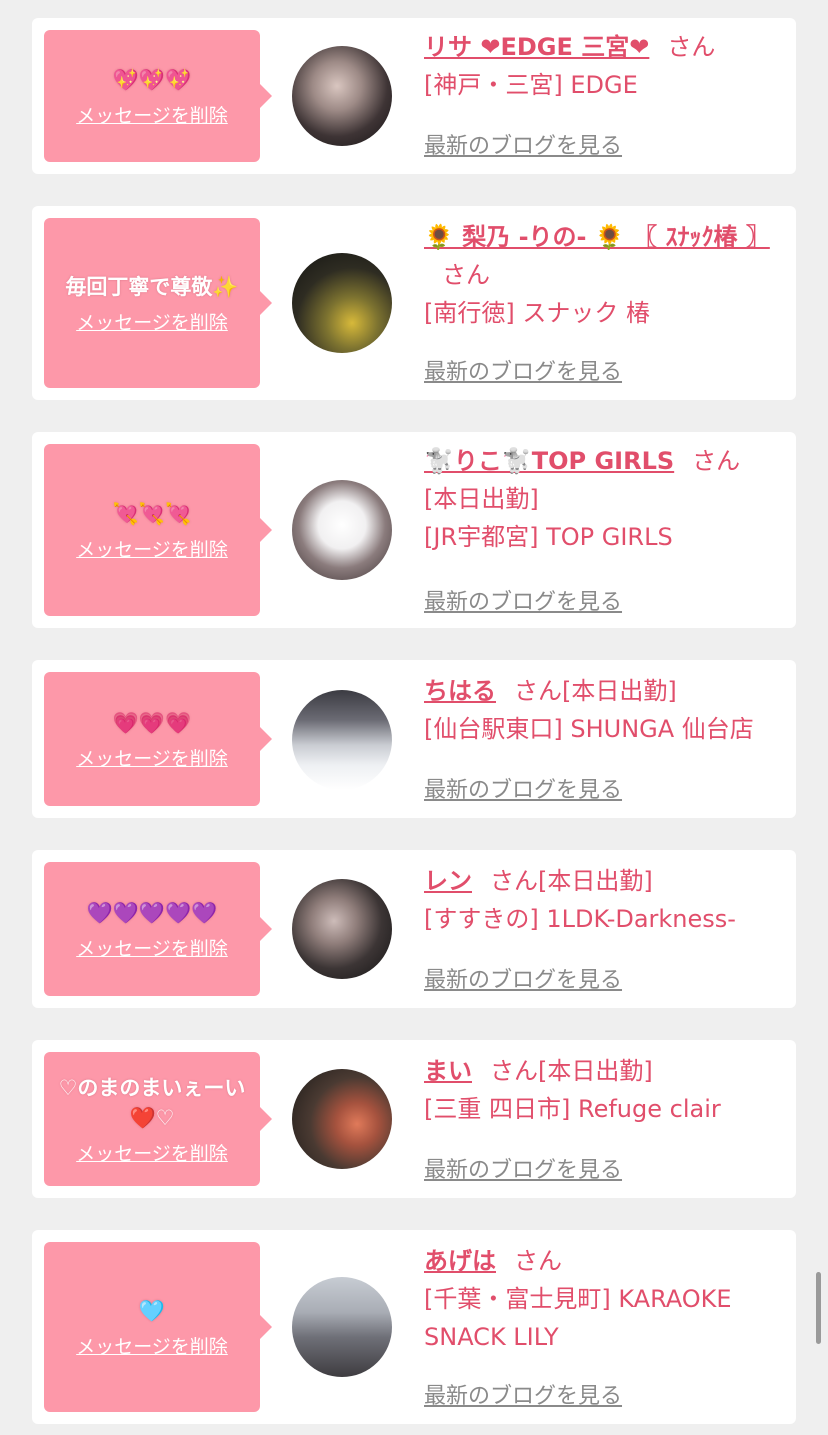 This screenshot has height=1435, width=828. I want to click on profile-name-link: リサ ❤EDGE 三宮❤, so click(536, 47).